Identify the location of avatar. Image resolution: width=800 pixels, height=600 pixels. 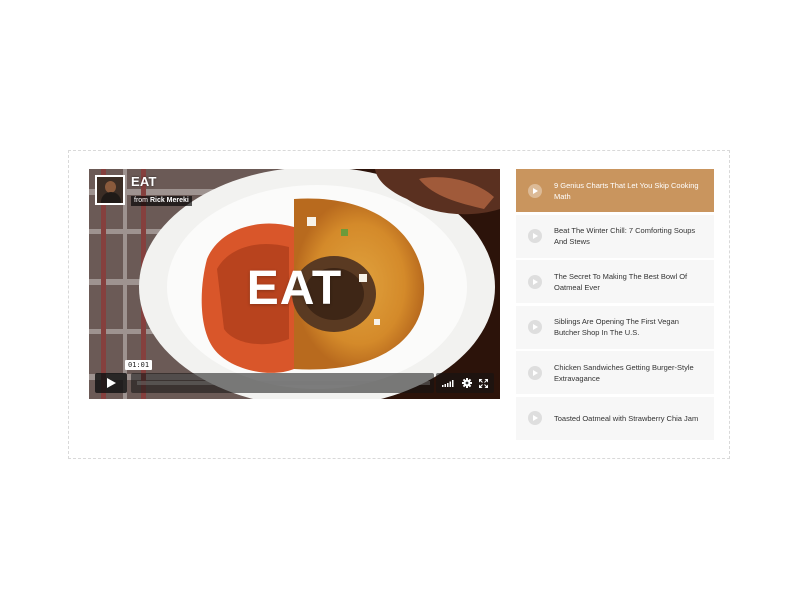
(110, 190).